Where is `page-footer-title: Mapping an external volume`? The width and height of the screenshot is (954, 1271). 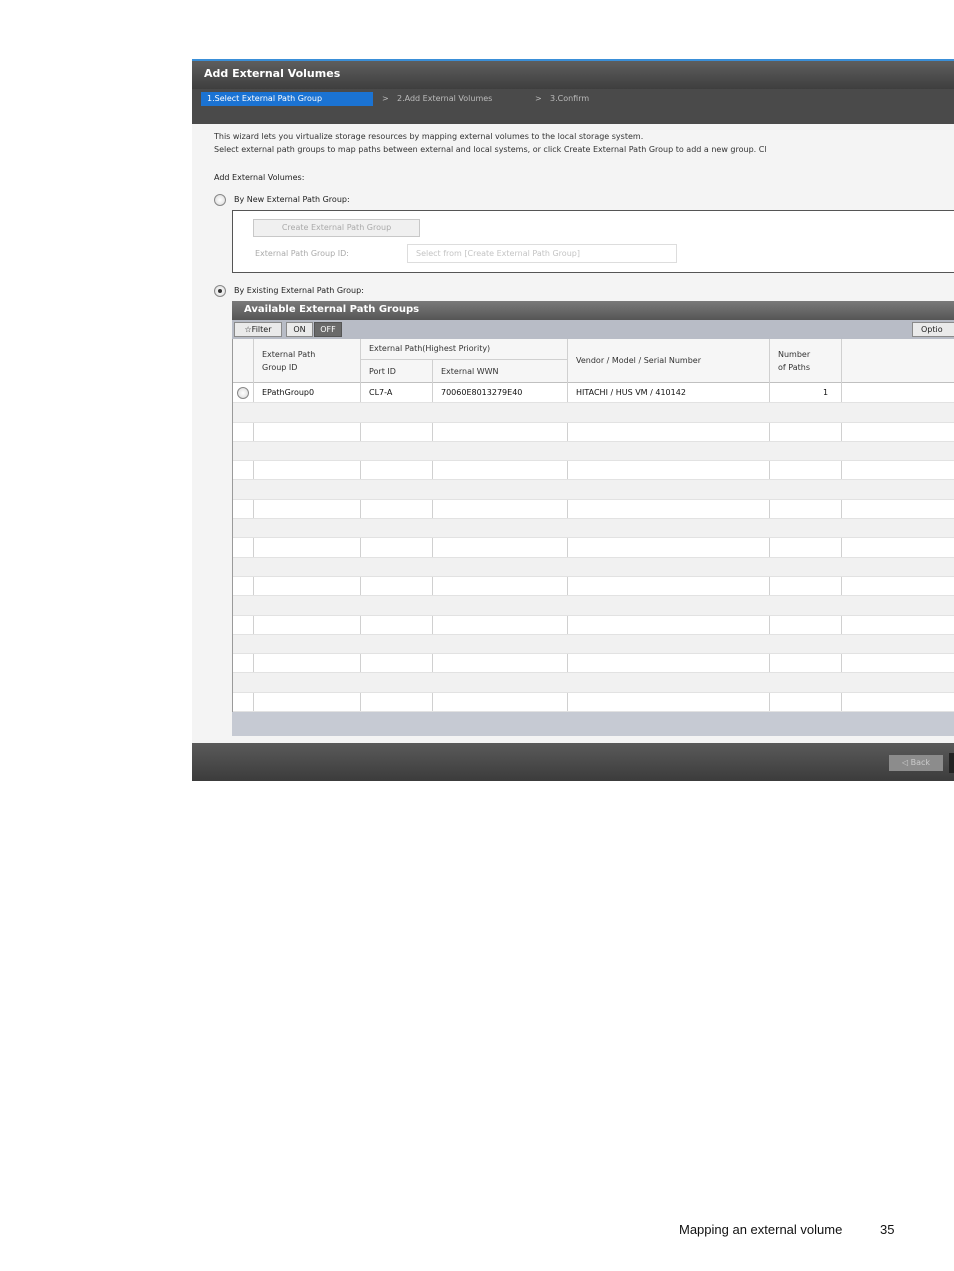
page-footer-title: Mapping an external volume is located at coordinates (761, 1229).